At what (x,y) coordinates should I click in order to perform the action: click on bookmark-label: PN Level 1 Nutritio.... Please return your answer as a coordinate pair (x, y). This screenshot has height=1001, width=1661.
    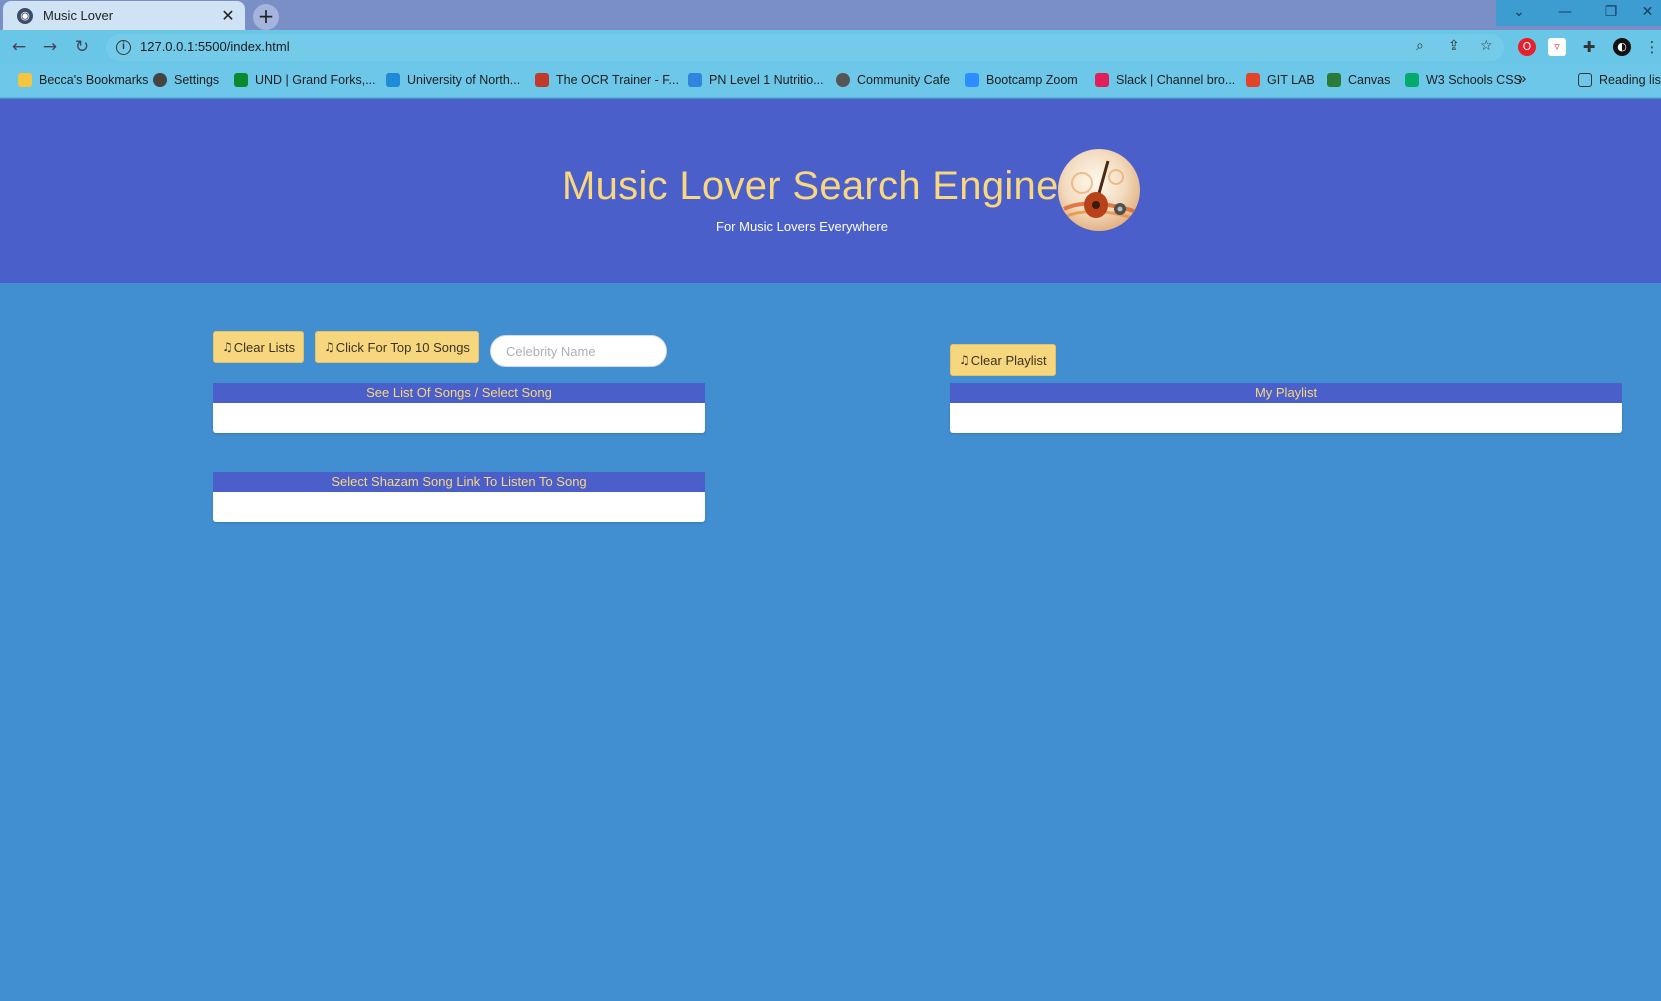
    Looking at the image, I should click on (766, 80).